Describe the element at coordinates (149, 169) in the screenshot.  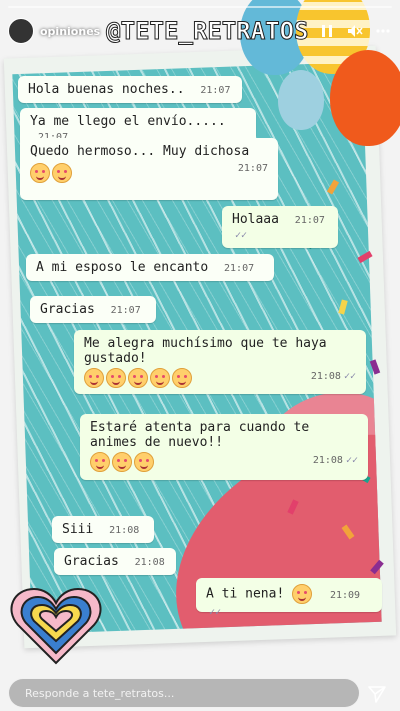
I see `message-bubble: Quedo hermoso... Muy dichosa 21:07` at that location.